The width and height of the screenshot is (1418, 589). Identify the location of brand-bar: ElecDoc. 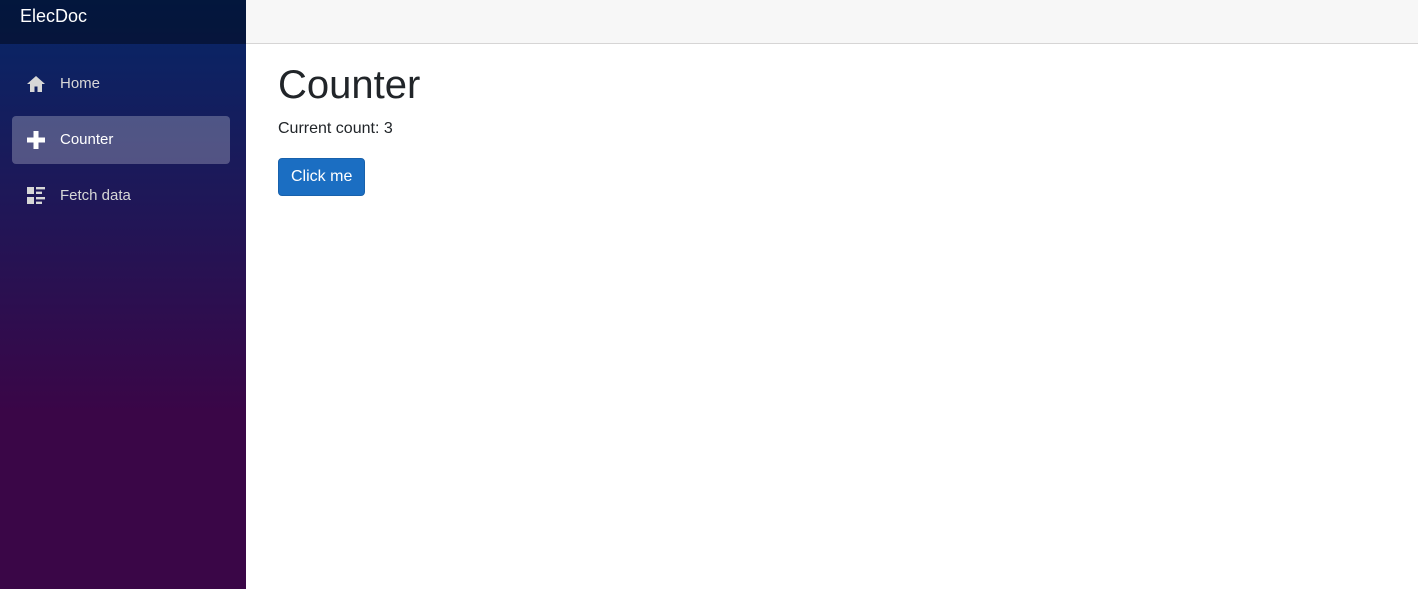
(123, 22).